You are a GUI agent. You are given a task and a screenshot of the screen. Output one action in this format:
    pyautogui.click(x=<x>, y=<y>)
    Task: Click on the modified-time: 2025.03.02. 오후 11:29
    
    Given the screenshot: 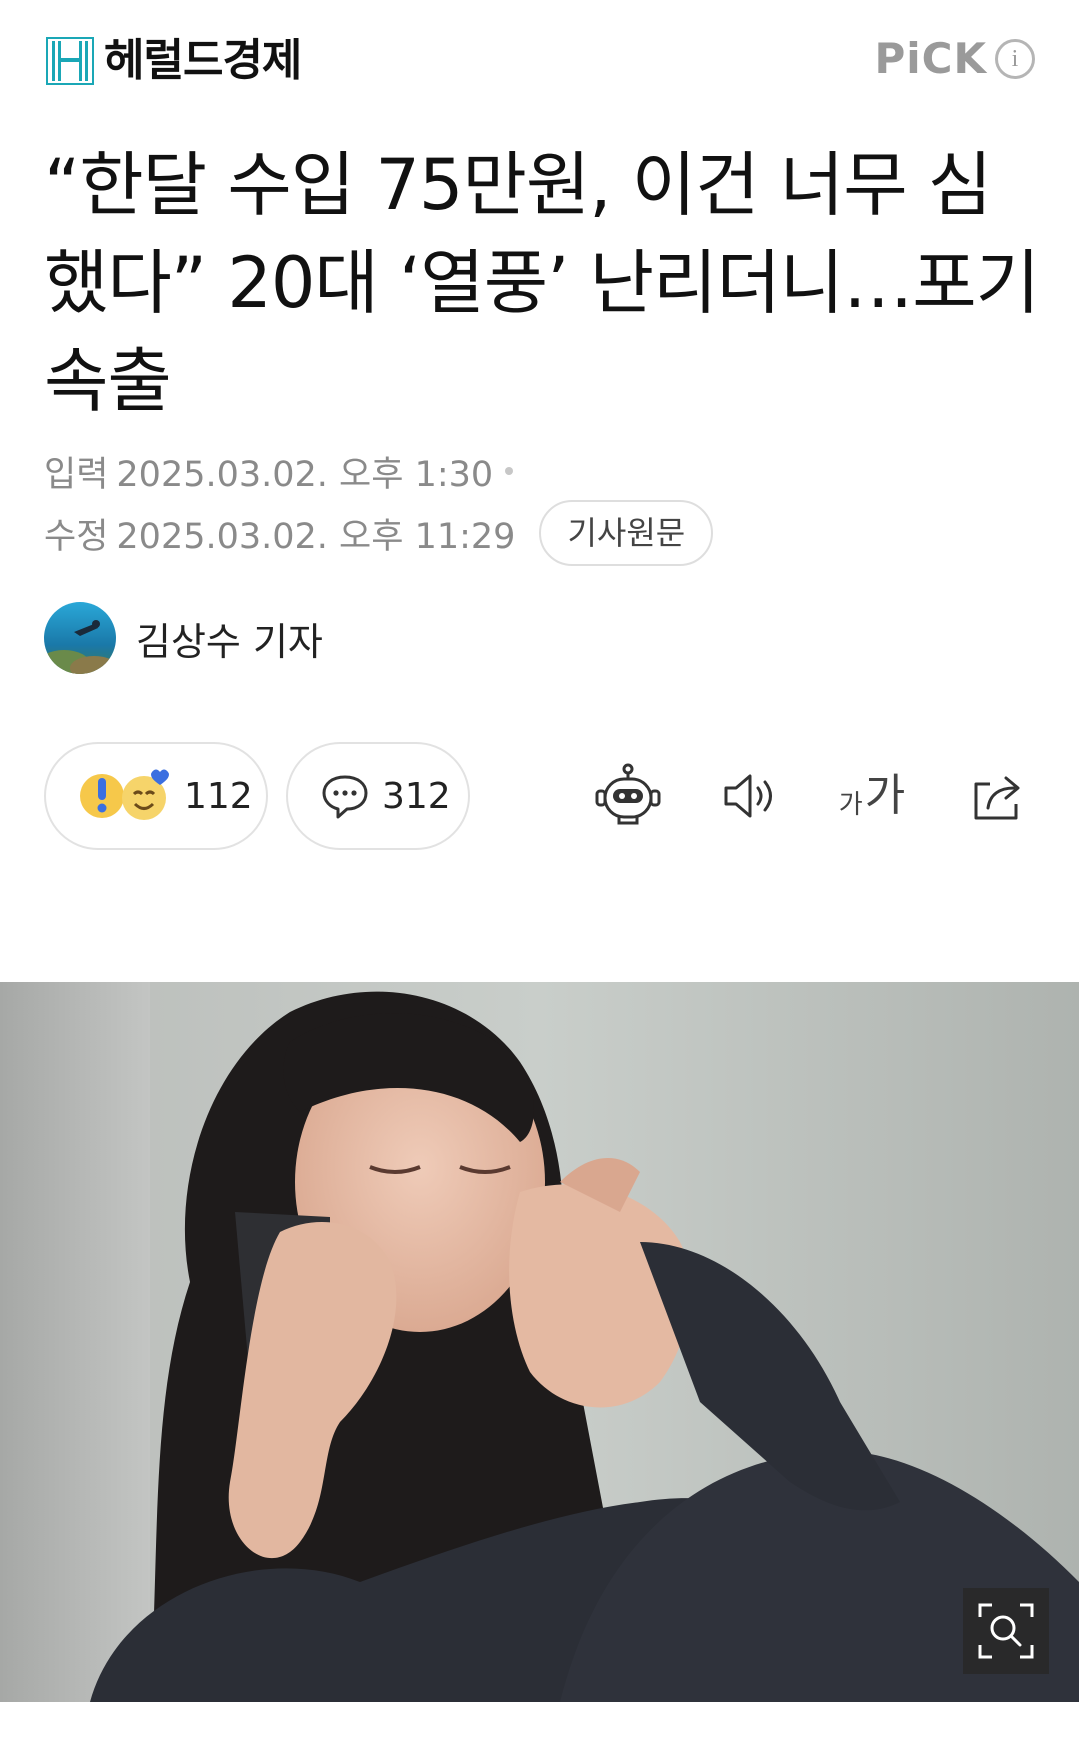 What is the action you would take?
    pyautogui.click(x=316, y=536)
    